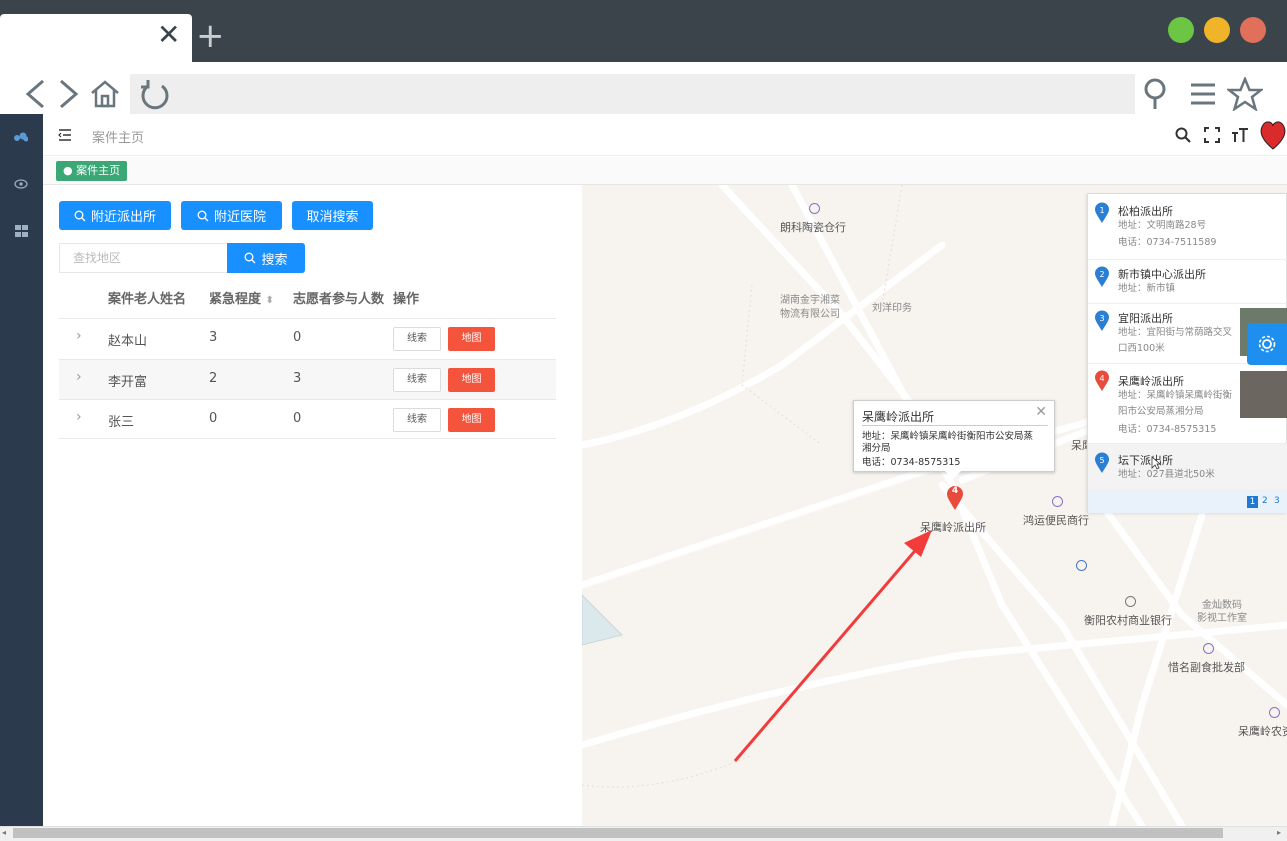  I want to click on breadcrumb: 案件主页, so click(118, 138).